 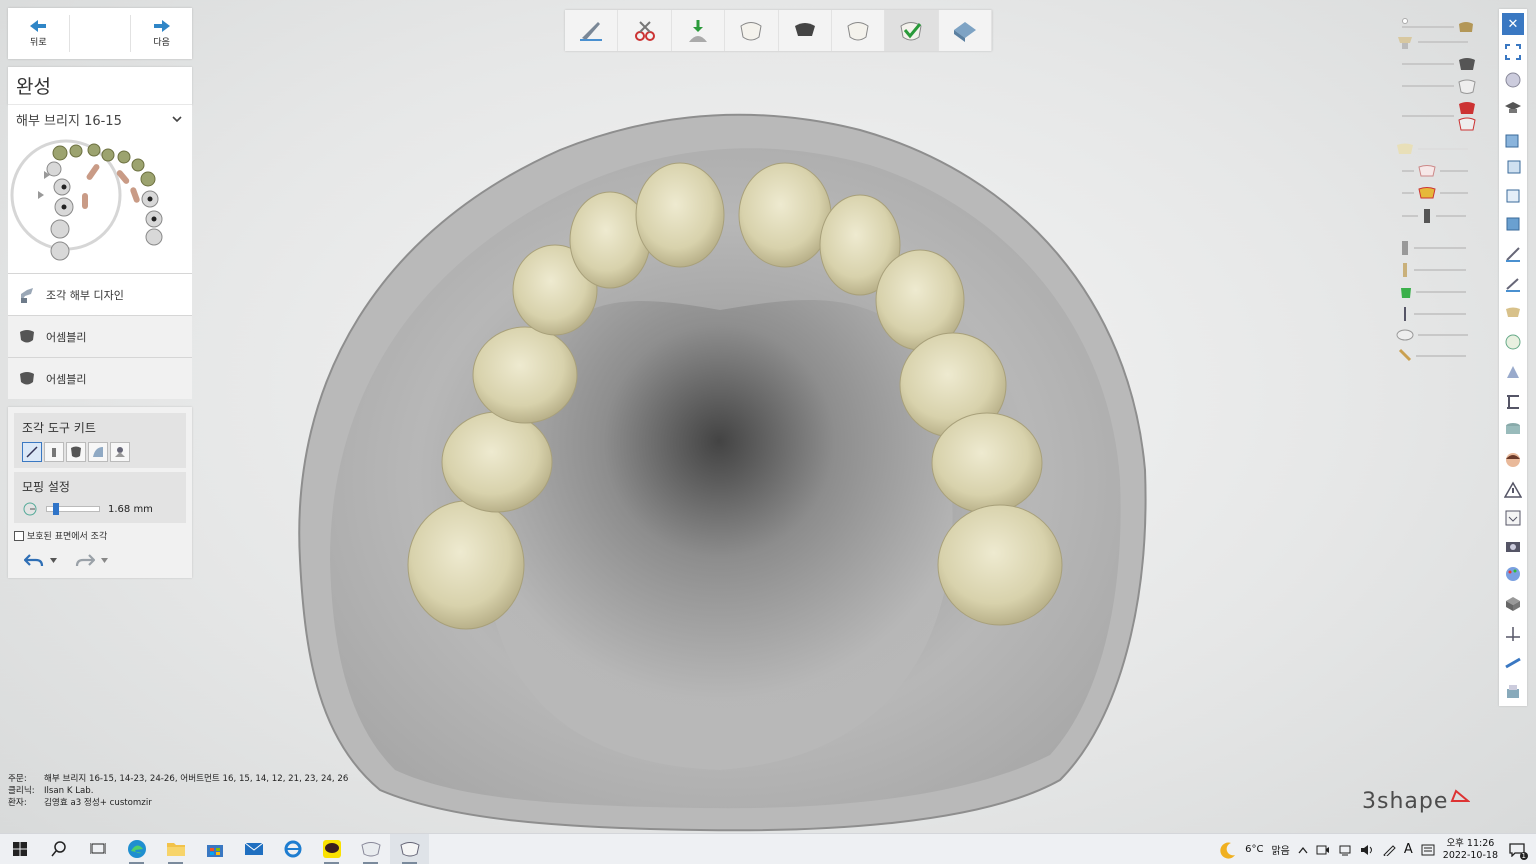 I want to click on view-side-icon, so click(x=1513, y=196).